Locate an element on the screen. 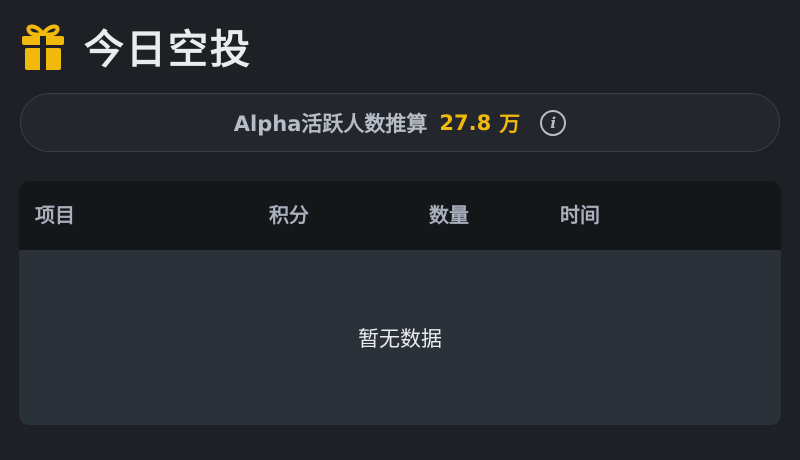 The height and width of the screenshot is (460, 800). column-header-time: 时间 is located at coordinates (580, 215).